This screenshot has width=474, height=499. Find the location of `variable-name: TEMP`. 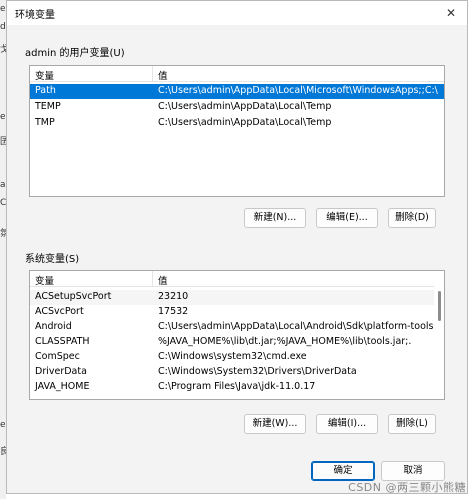

variable-name: TEMP is located at coordinates (48, 106).